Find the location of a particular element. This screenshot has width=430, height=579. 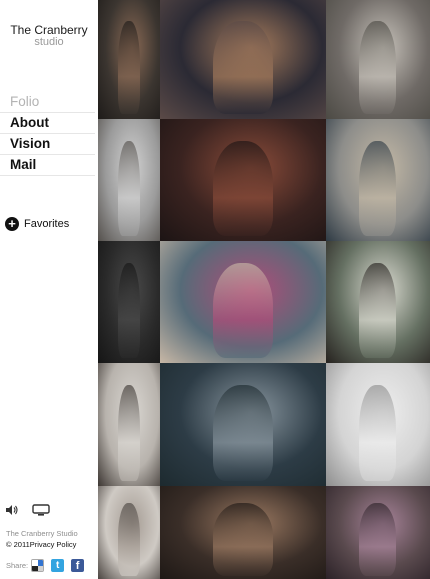

facebook-icon: f is located at coordinates (78, 565).